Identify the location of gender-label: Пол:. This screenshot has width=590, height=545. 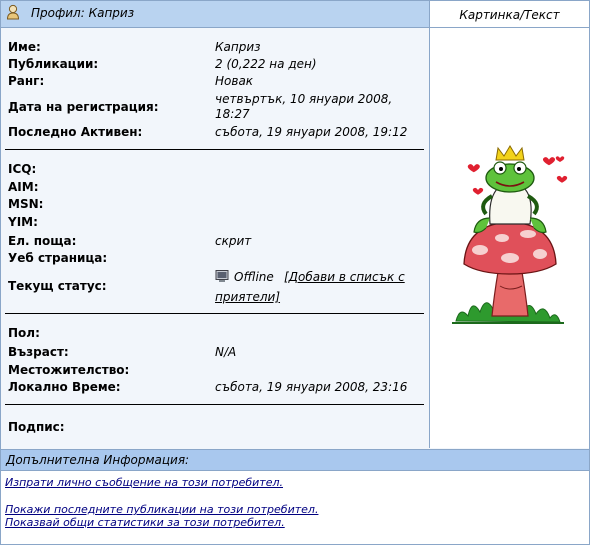
(24, 333).